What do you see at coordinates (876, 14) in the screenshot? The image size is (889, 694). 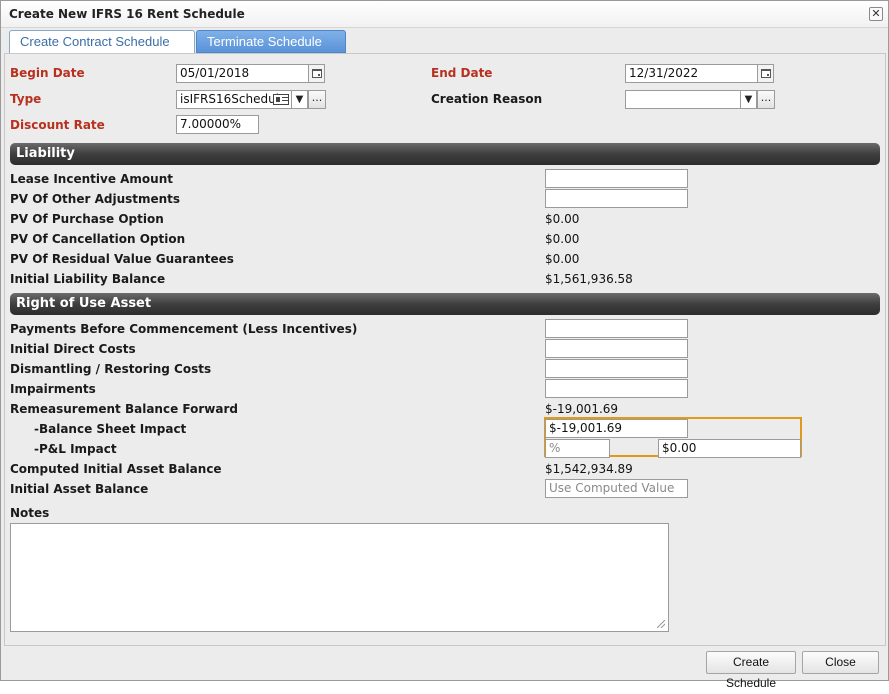 I see `close-icon: ✕` at bounding box center [876, 14].